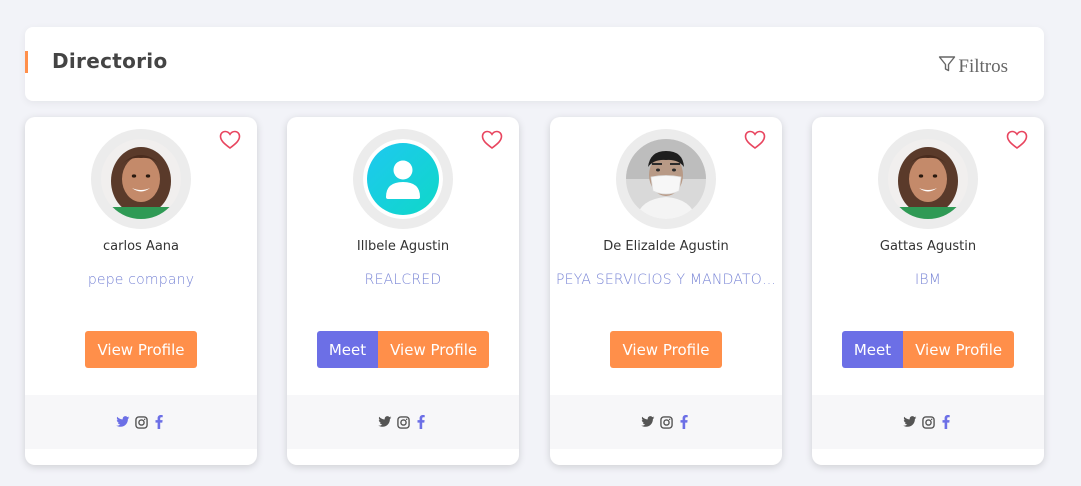 Image resolution: width=1081 pixels, height=486 pixels. I want to click on company-link: pepe company, so click(141, 280).